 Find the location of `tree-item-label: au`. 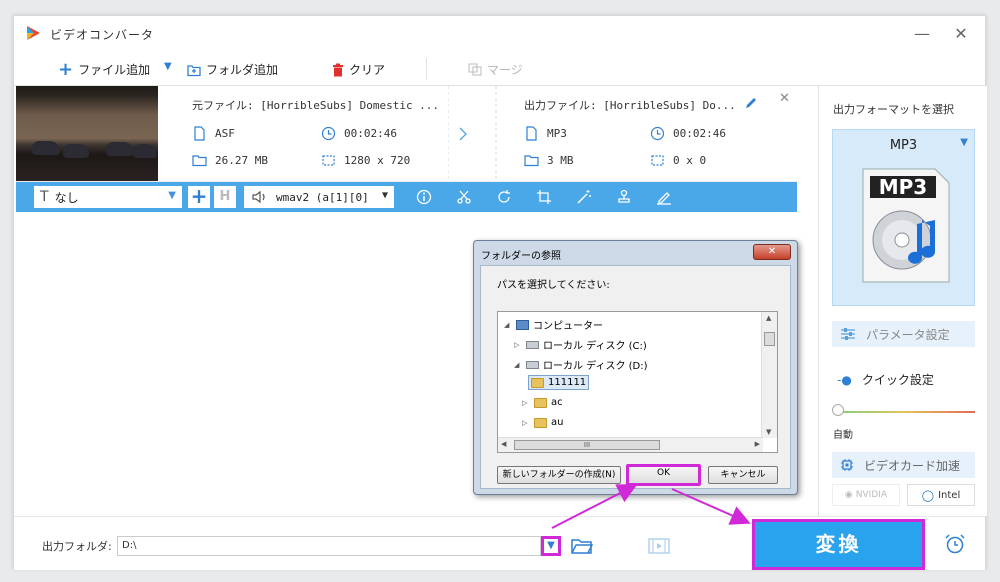

tree-item-label: au is located at coordinates (557, 422).